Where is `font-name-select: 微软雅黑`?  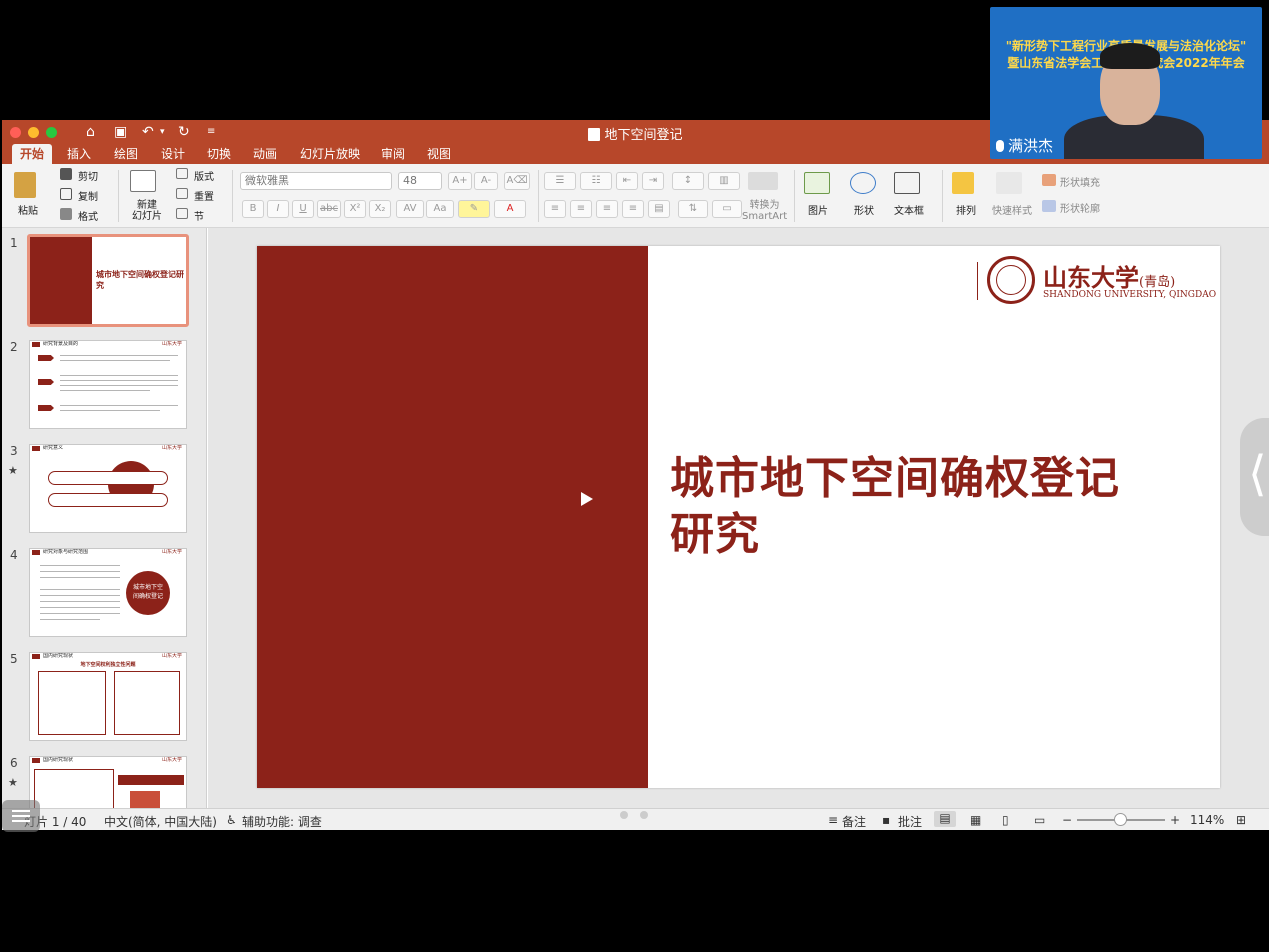 font-name-select: 微软雅黑 is located at coordinates (316, 181).